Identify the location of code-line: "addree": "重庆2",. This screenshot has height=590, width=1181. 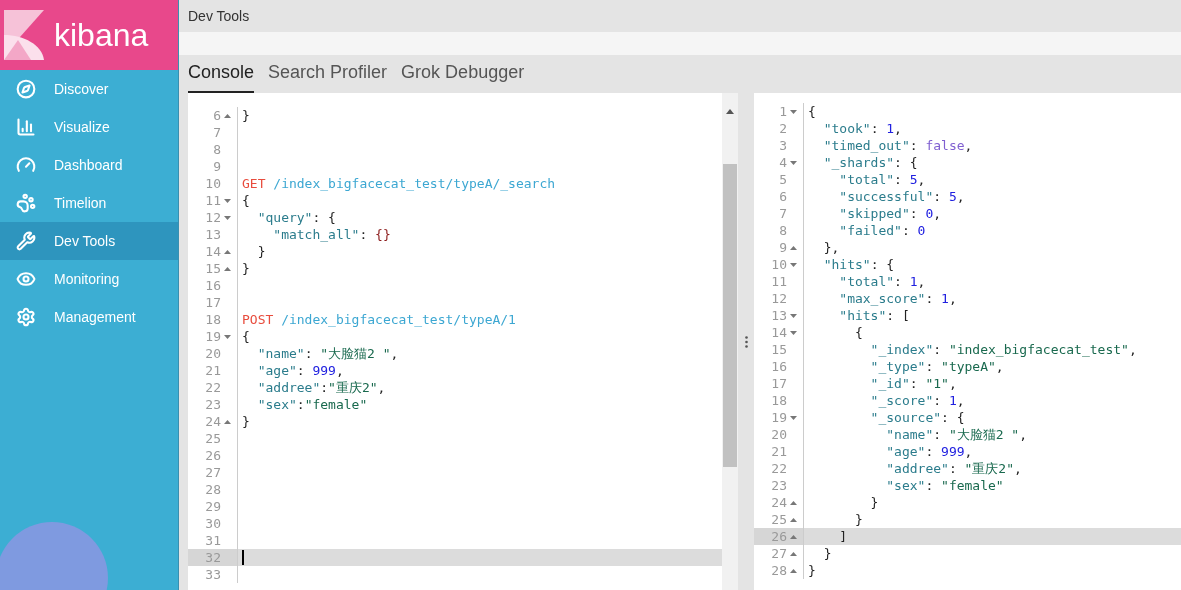
(953, 468).